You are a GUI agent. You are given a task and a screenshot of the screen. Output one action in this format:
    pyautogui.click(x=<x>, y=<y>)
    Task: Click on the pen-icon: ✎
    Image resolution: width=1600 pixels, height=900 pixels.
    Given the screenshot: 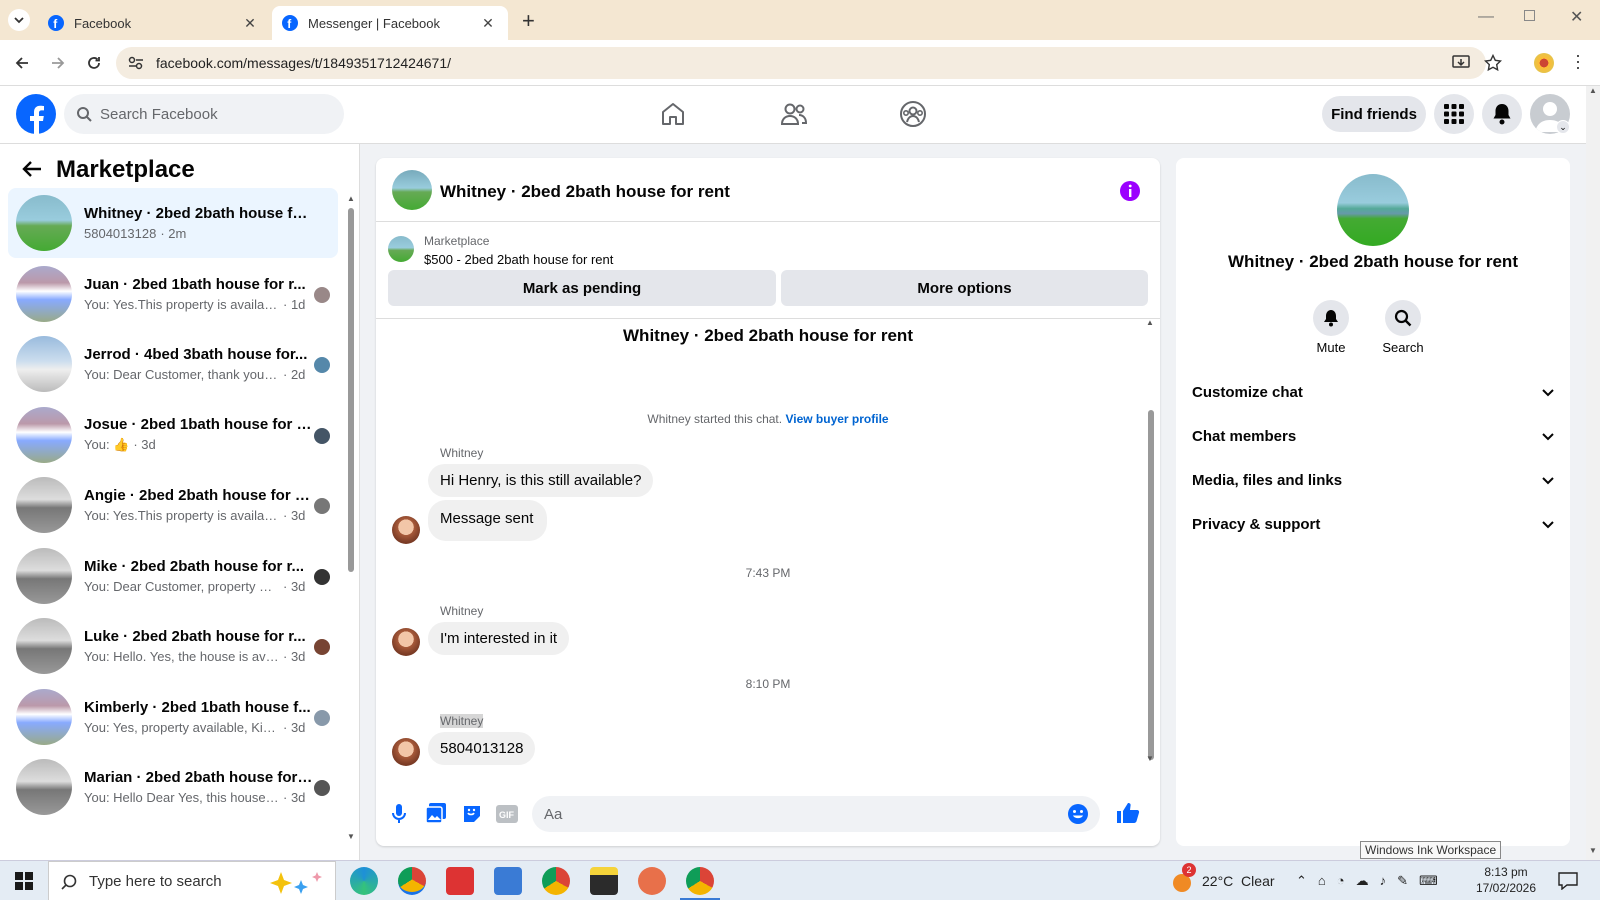 What is the action you would take?
    pyautogui.click(x=1402, y=881)
    